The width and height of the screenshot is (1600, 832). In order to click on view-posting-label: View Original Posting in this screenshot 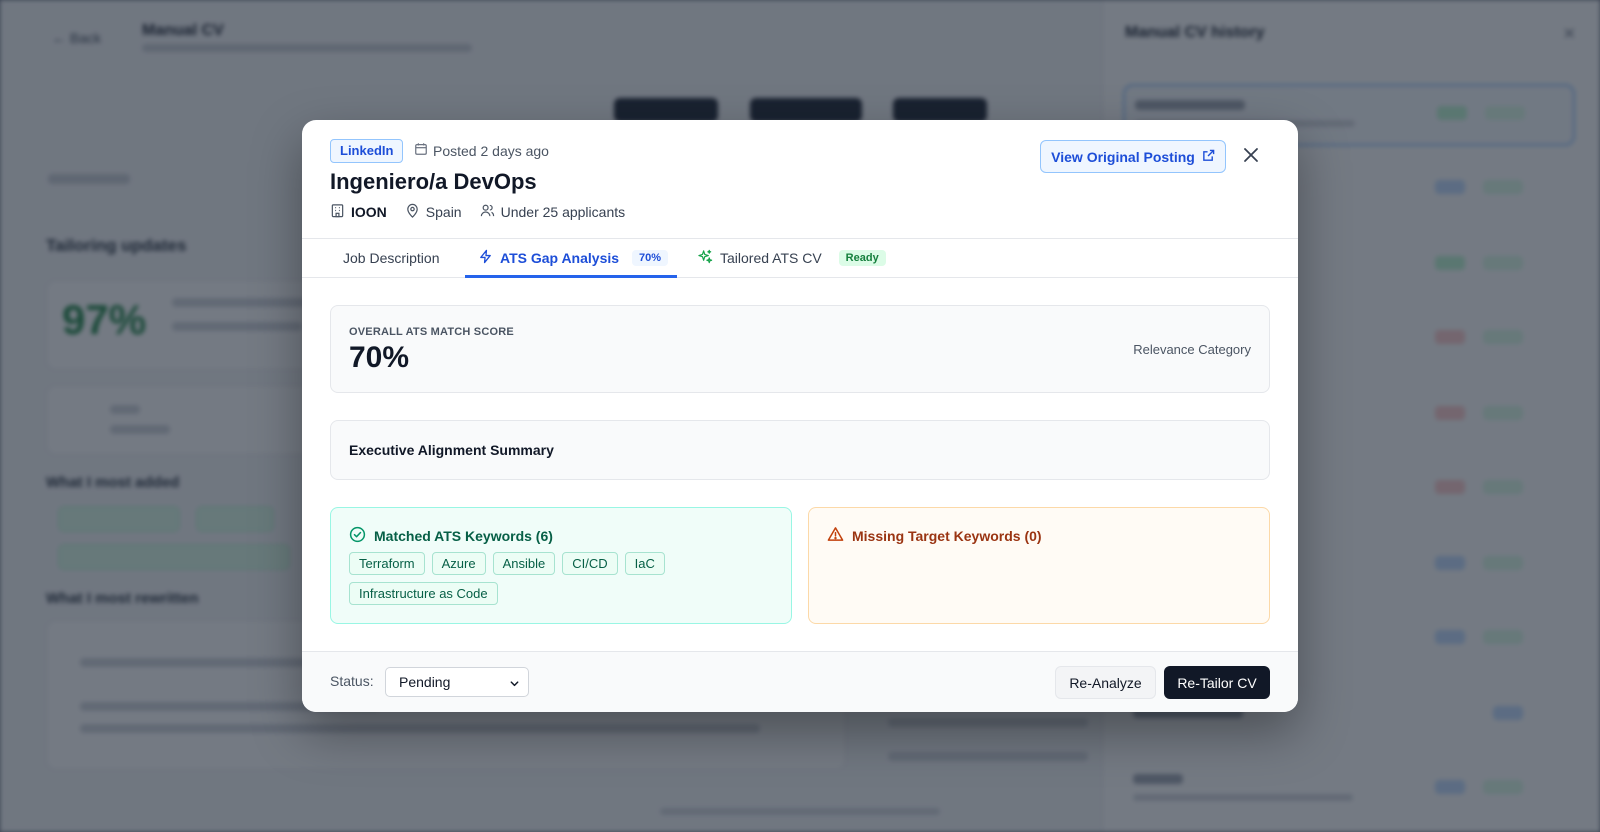, I will do `click(1123, 156)`.